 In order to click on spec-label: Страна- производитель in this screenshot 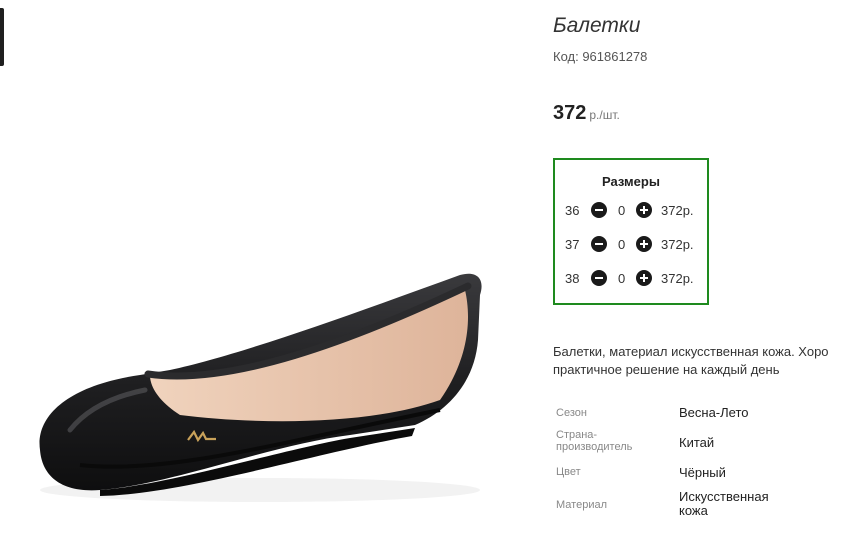, I will do `click(611, 441)`.